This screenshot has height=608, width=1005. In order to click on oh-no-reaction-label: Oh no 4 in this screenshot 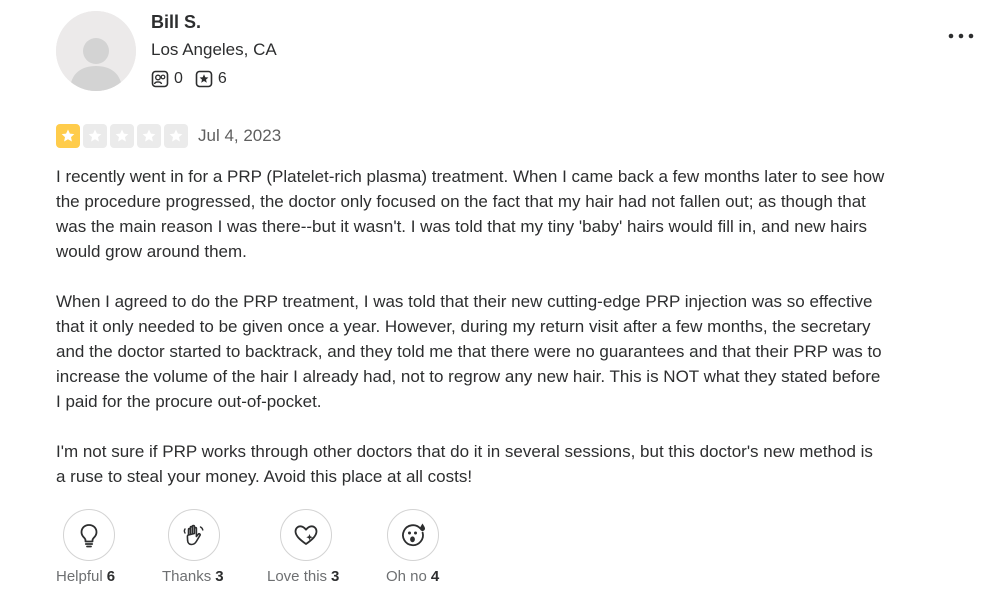, I will do `click(412, 576)`.